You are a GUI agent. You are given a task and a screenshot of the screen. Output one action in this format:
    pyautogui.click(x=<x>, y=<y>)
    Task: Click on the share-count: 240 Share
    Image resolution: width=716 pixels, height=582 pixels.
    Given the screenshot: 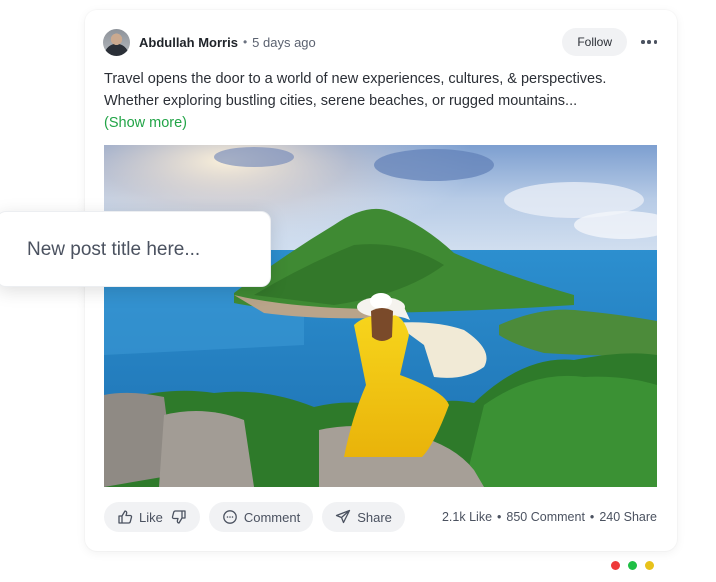 What is the action you would take?
    pyautogui.click(x=628, y=517)
    